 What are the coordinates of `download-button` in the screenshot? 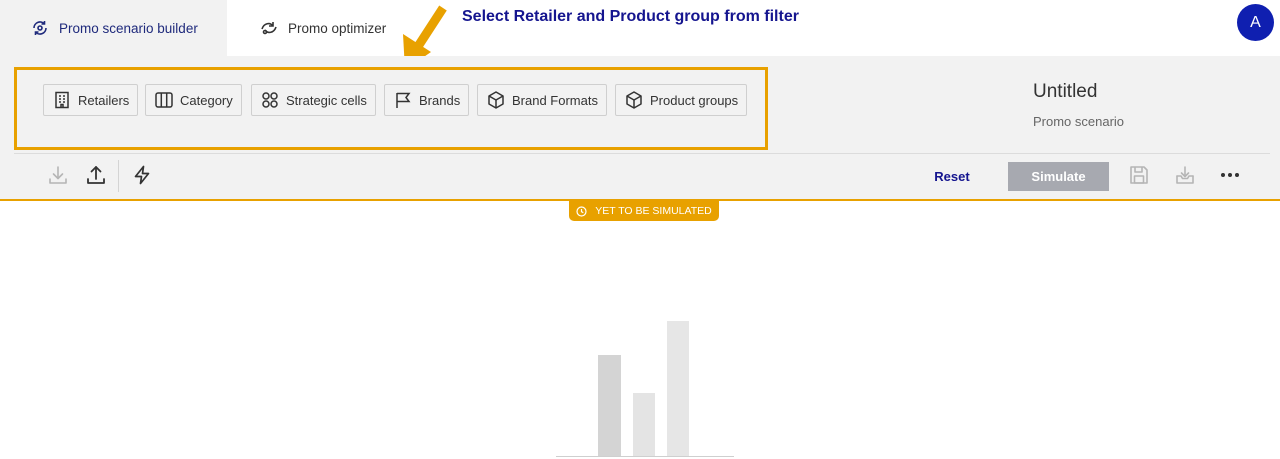 It's located at (58, 177).